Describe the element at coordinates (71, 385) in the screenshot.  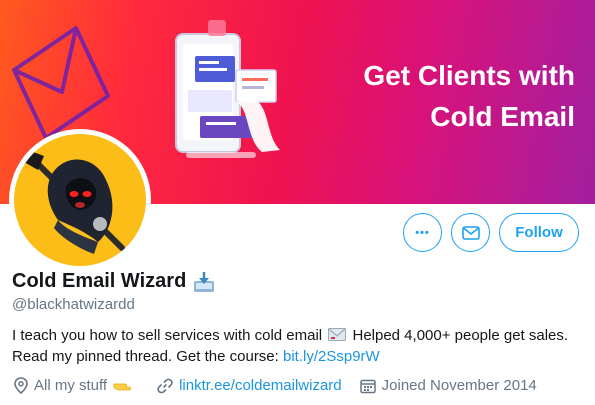
I see `location-text: All my stuff` at that location.